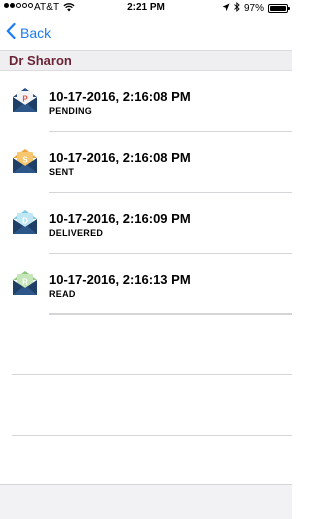 The height and width of the screenshot is (519, 320). Describe the element at coordinates (71, 111) in the screenshot. I see `message-status: PENDING` at that location.